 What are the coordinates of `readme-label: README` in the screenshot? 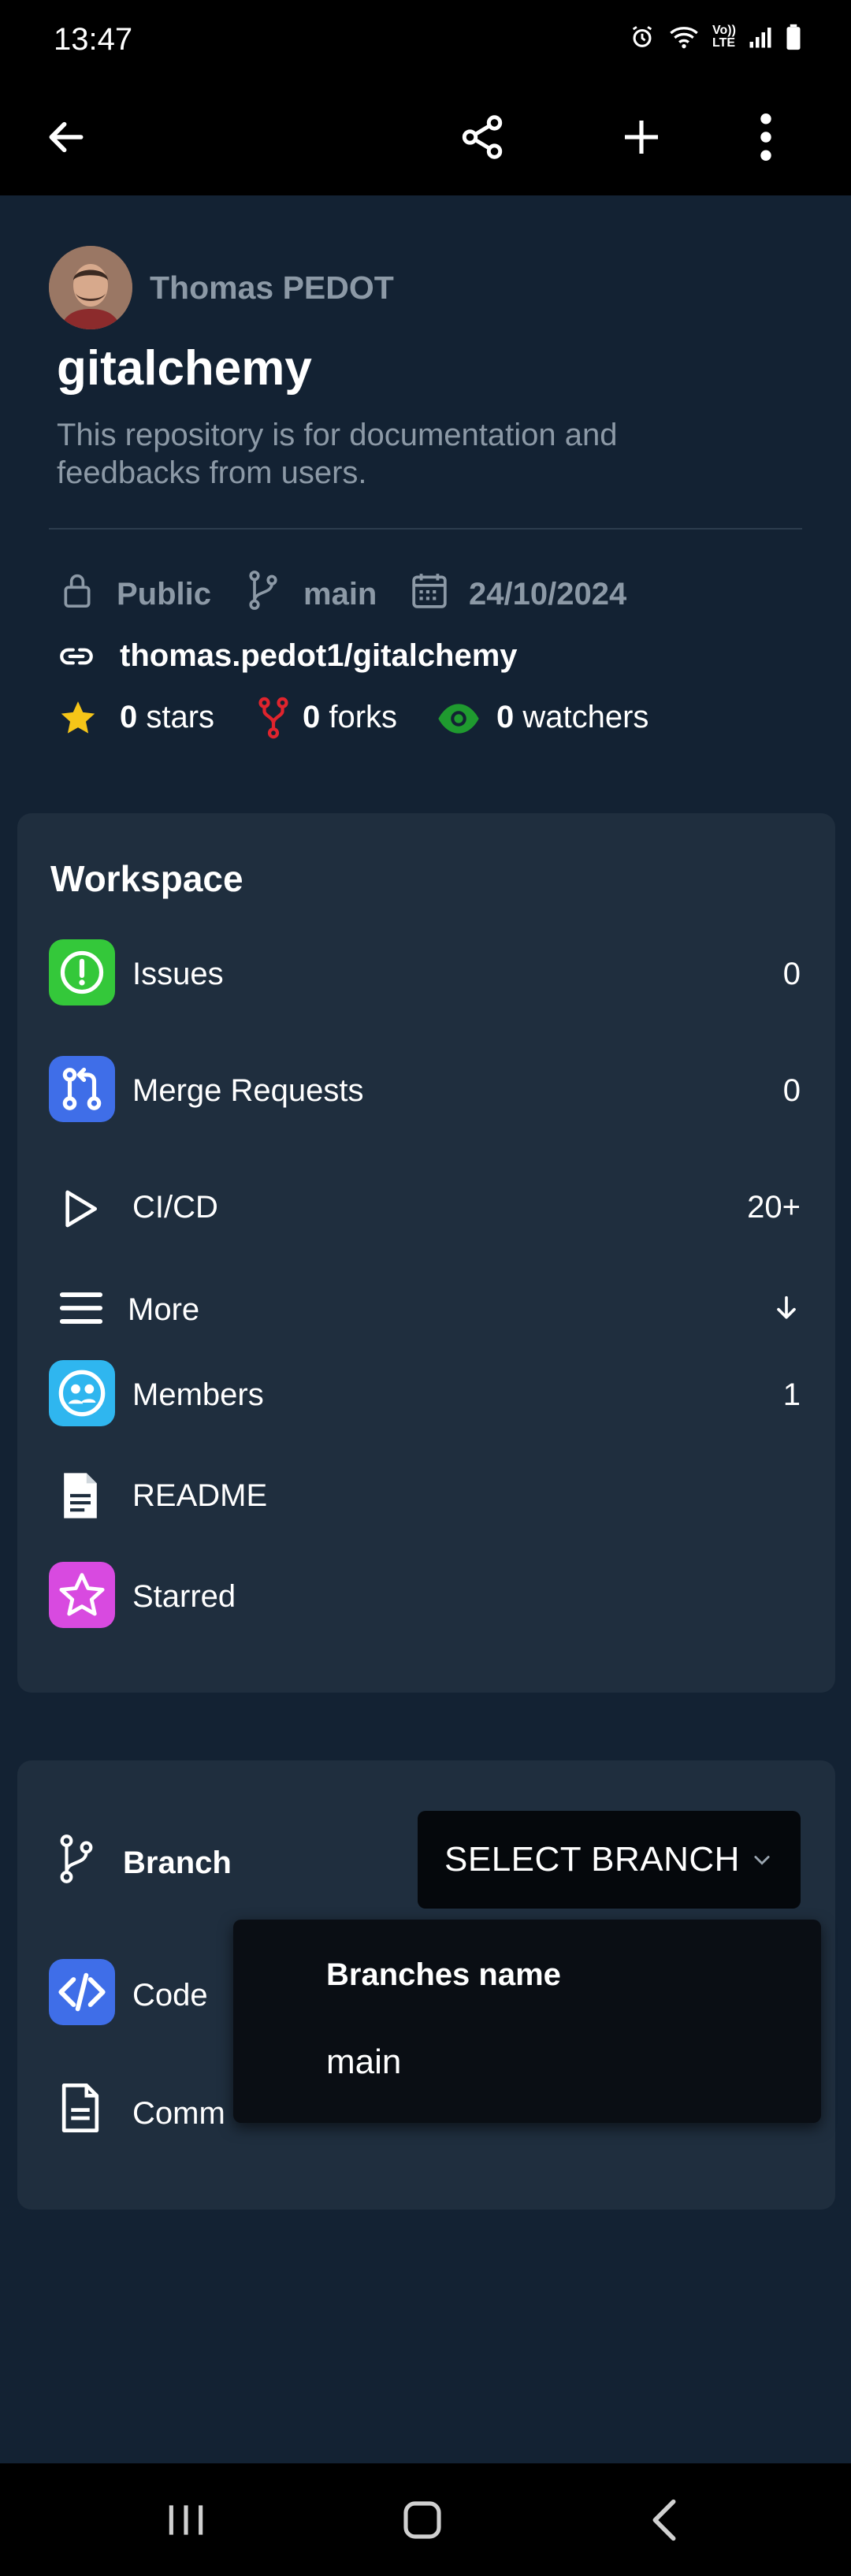 It's located at (200, 1495).